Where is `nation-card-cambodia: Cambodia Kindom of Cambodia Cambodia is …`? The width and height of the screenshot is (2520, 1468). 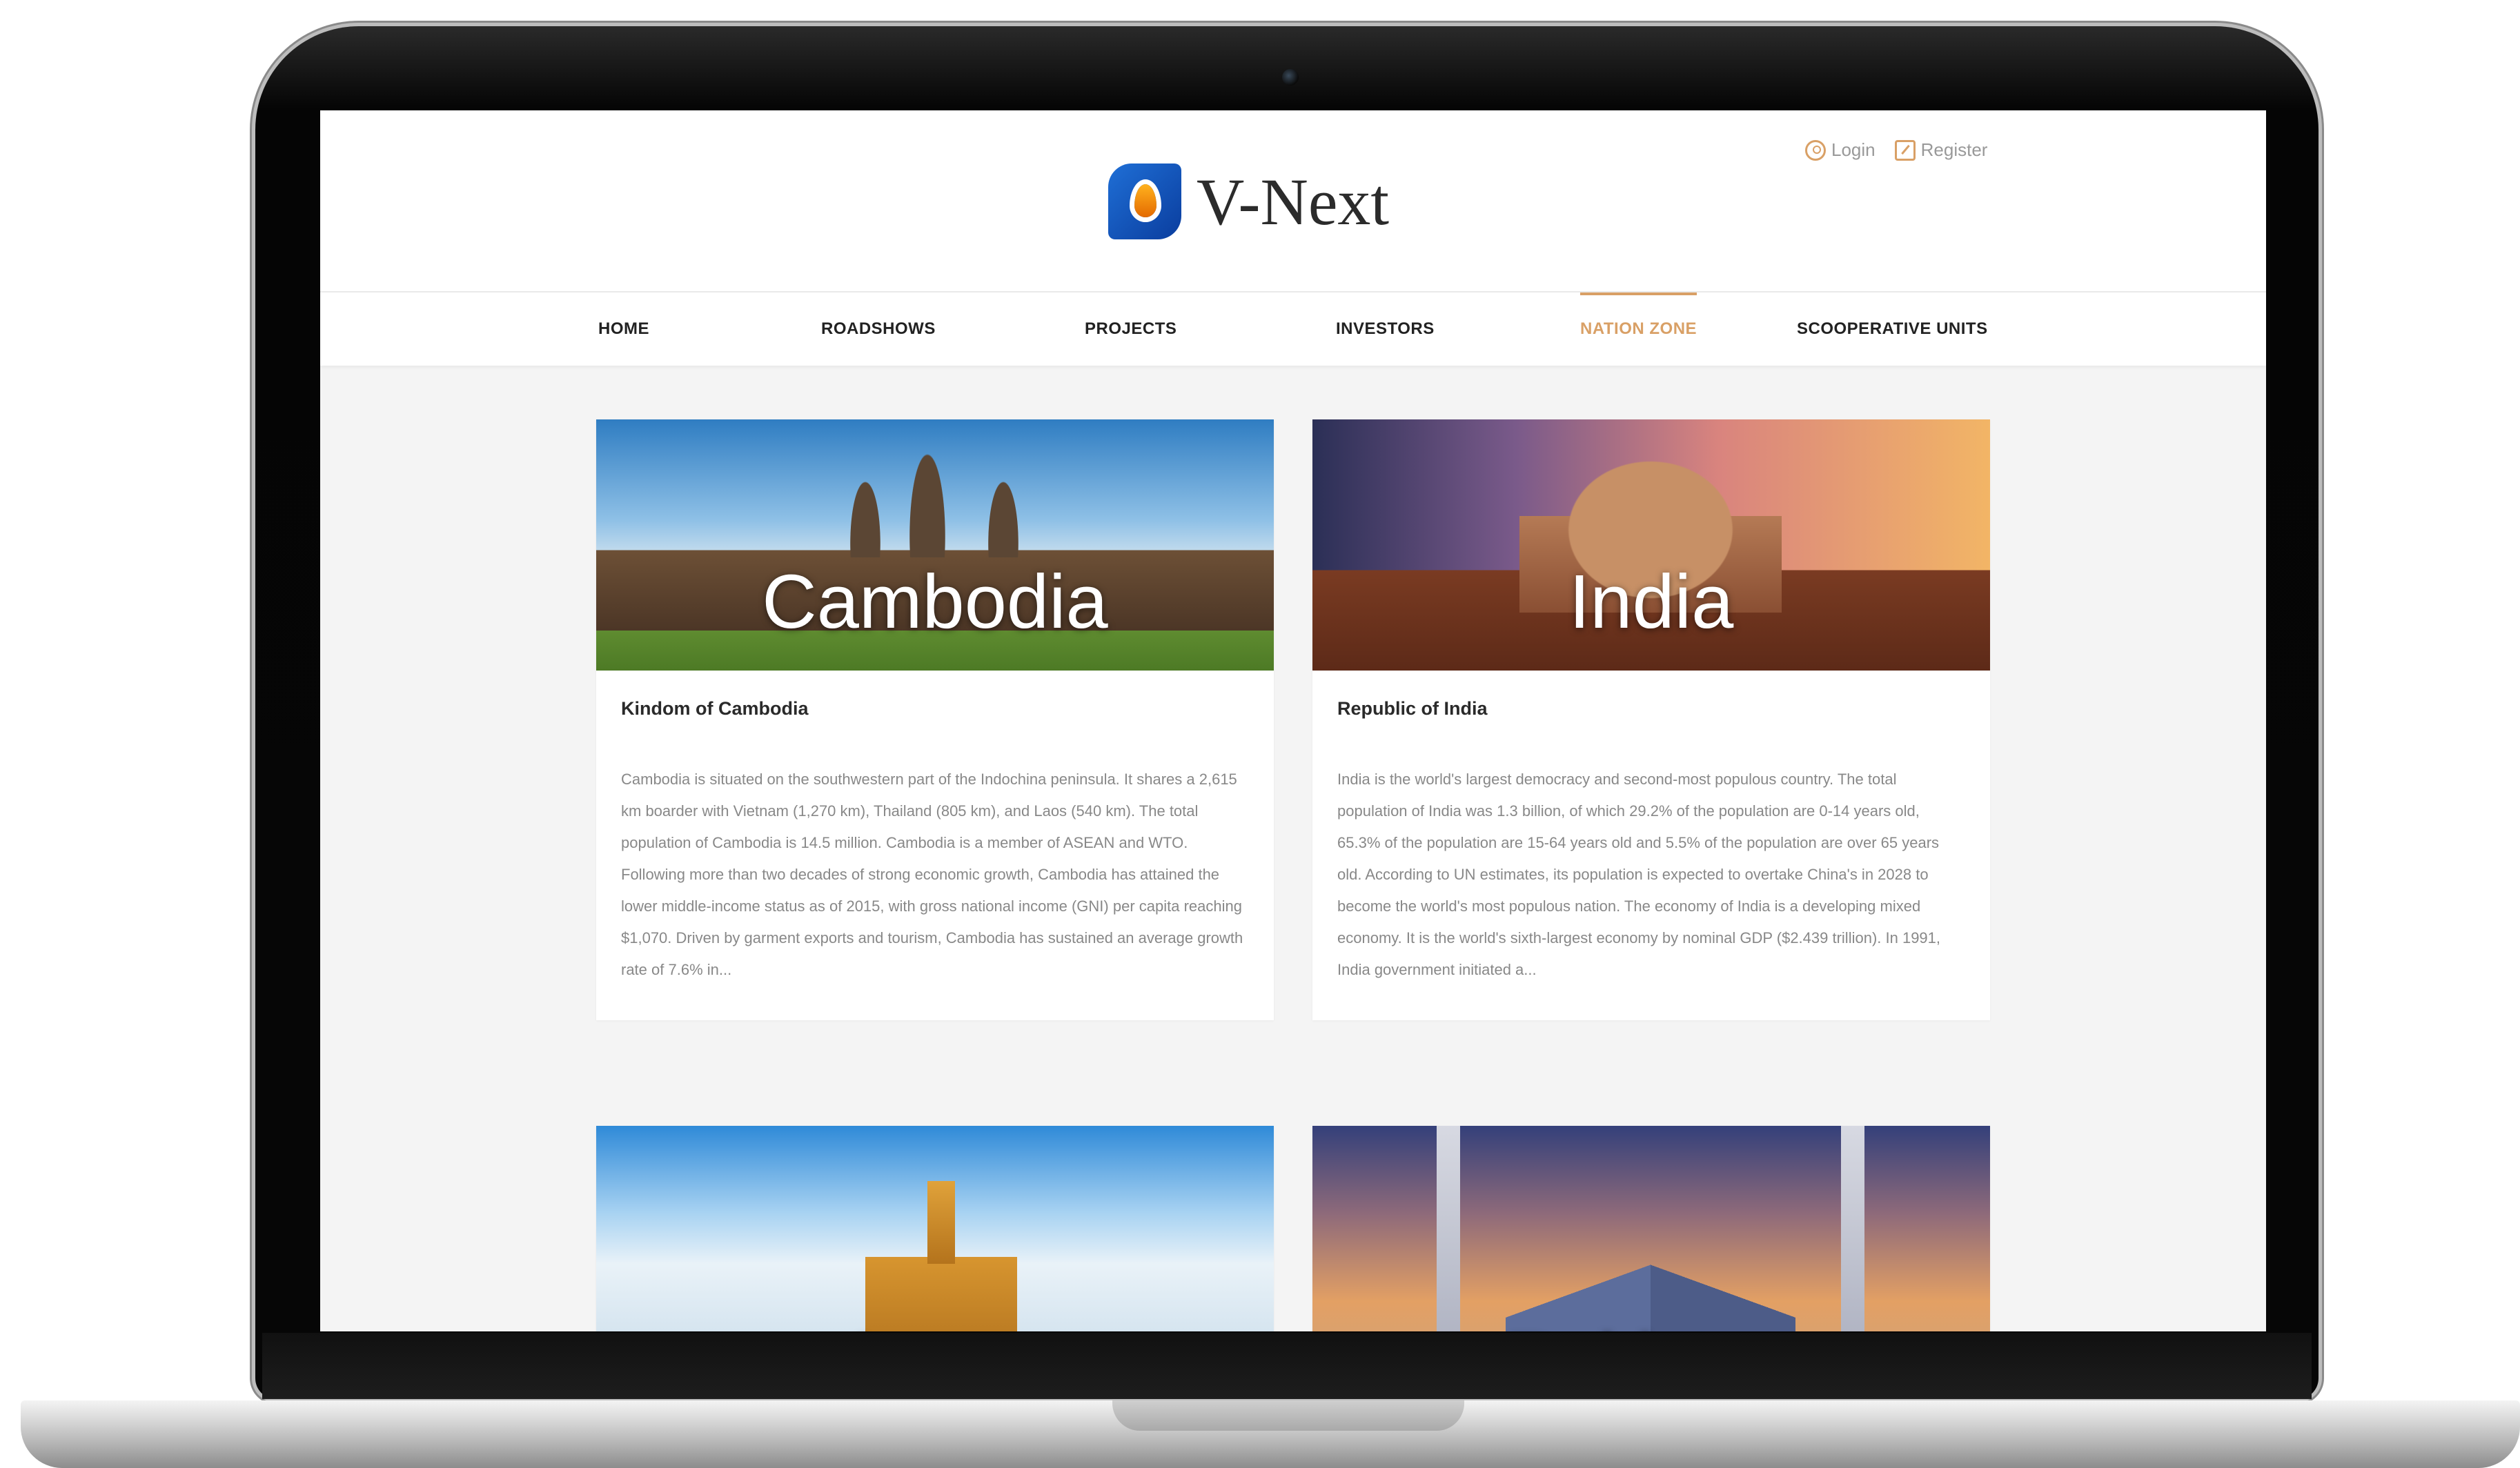 nation-card-cambodia: Cambodia Kindom of Cambodia Cambodia is … is located at coordinates (935, 719).